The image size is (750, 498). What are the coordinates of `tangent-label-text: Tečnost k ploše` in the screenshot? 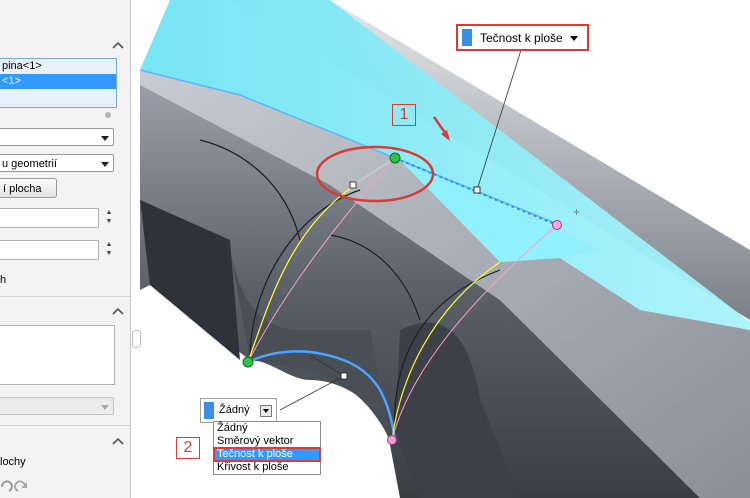 It's located at (521, 38).